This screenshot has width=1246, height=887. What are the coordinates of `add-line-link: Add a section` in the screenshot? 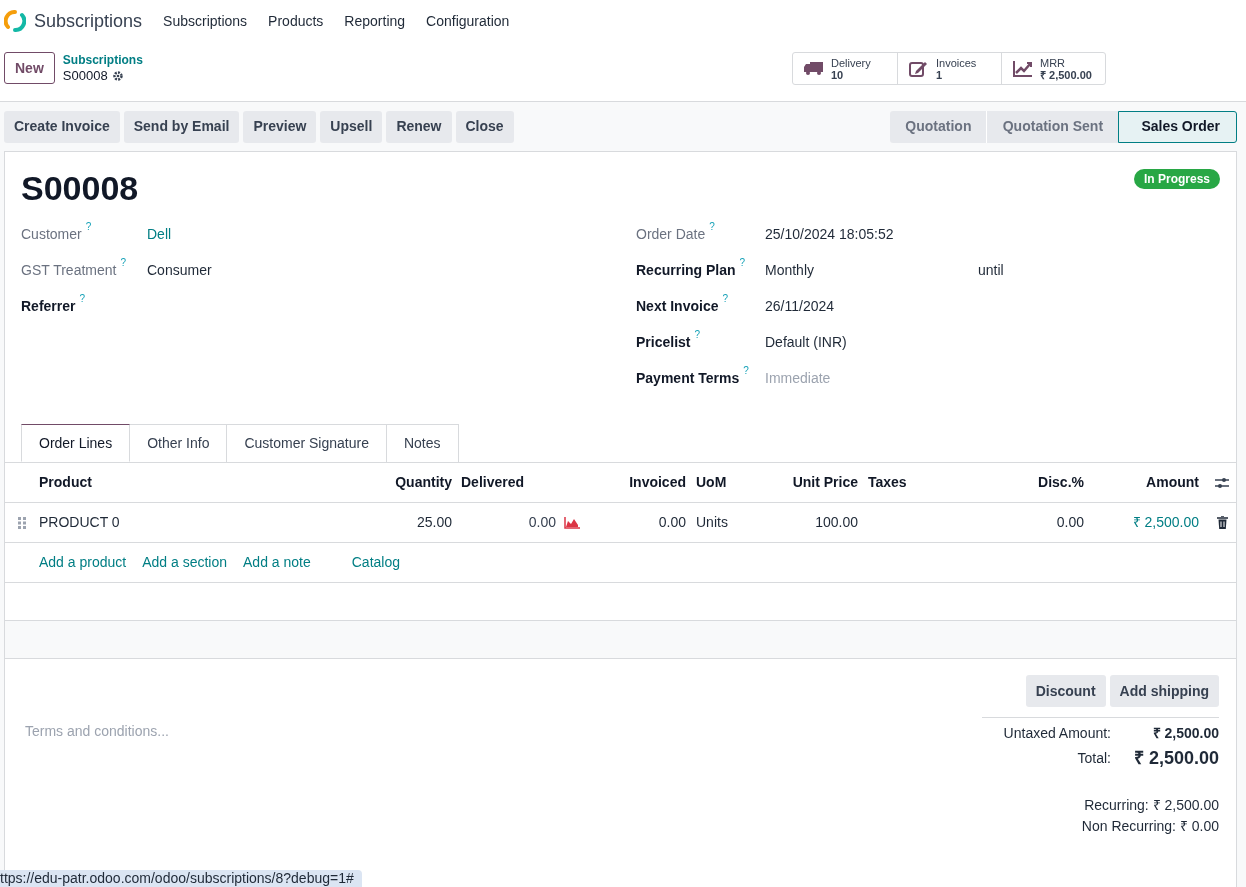 It's located at (184, 562).